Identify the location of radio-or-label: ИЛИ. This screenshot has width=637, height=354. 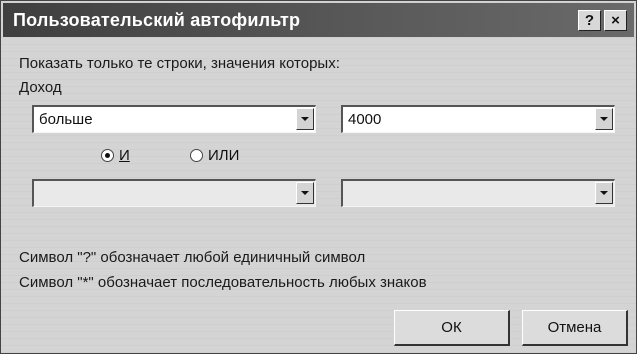
(224, 155).